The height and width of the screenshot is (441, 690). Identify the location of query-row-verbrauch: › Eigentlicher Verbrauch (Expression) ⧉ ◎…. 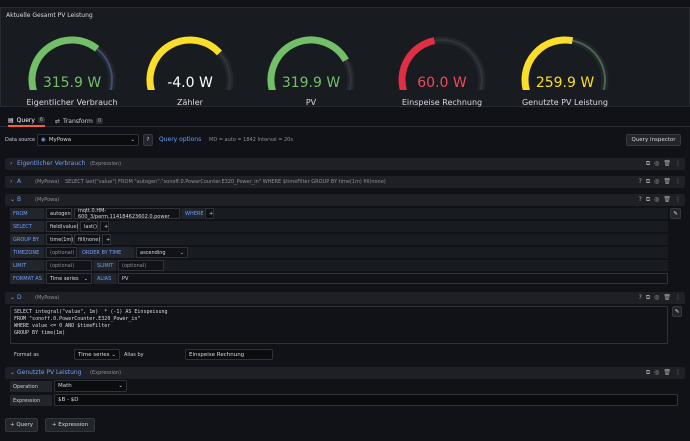
(345, 164).